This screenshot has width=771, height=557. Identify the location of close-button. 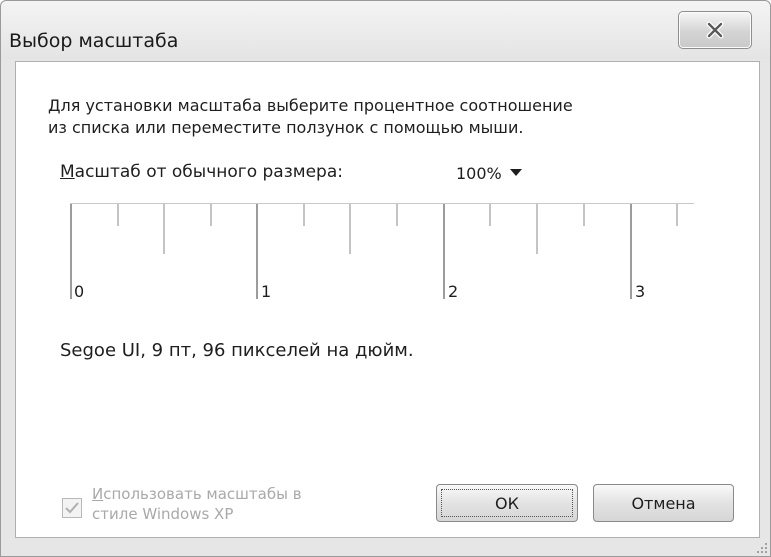
(715, 30).